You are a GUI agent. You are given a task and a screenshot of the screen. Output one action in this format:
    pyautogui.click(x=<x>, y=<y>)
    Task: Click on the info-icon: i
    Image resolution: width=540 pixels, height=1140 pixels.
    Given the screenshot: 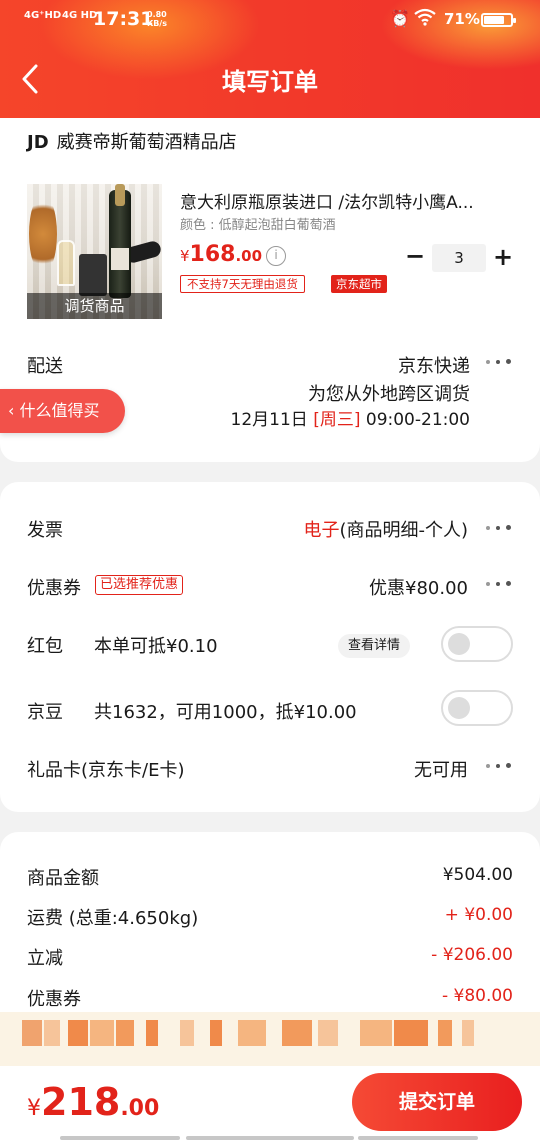 What is the action you would take?
    pyautogui.click(x=276, y=256)
    